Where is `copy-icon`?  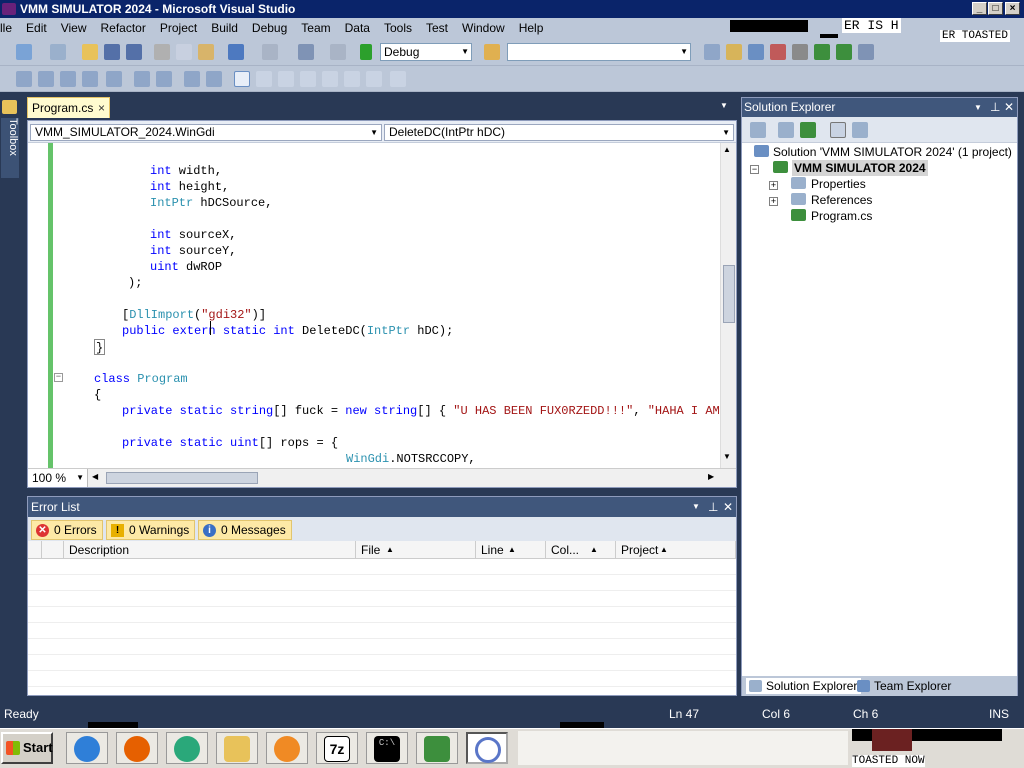
copy-icon is located at coordinates (184, 52).